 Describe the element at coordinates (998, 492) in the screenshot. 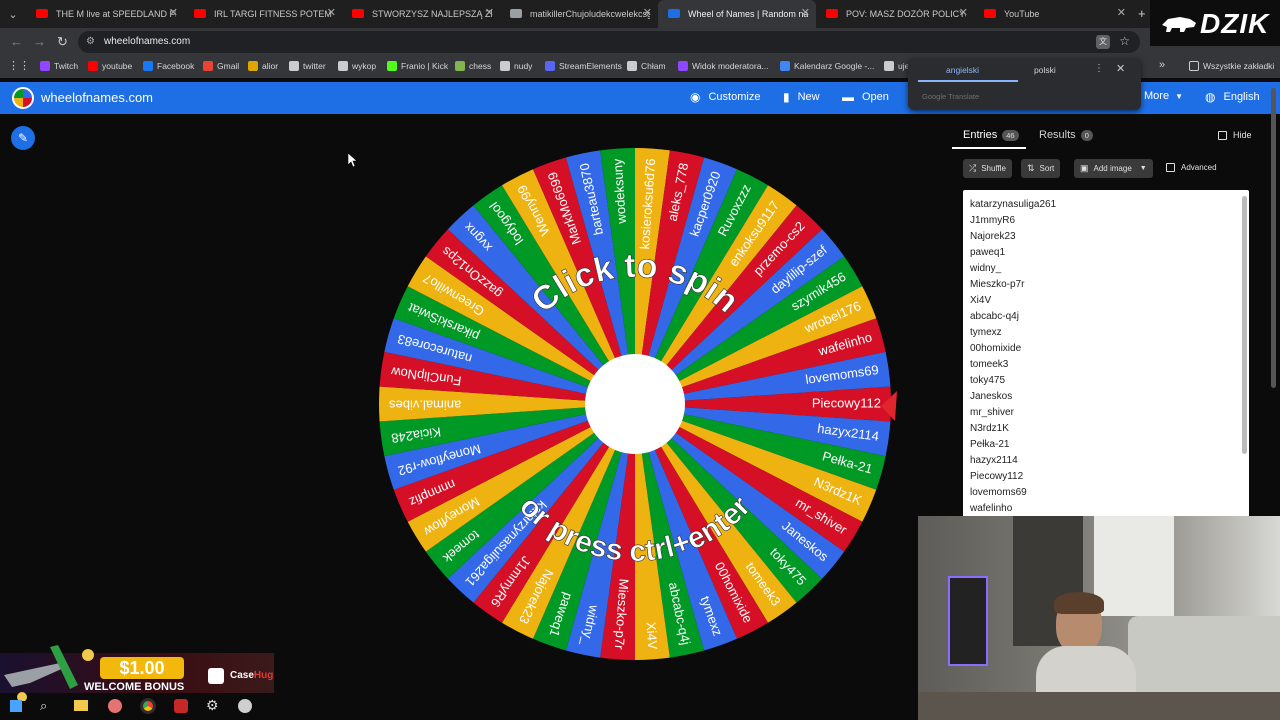

I see `entry-line: lovemoms69` at that location.